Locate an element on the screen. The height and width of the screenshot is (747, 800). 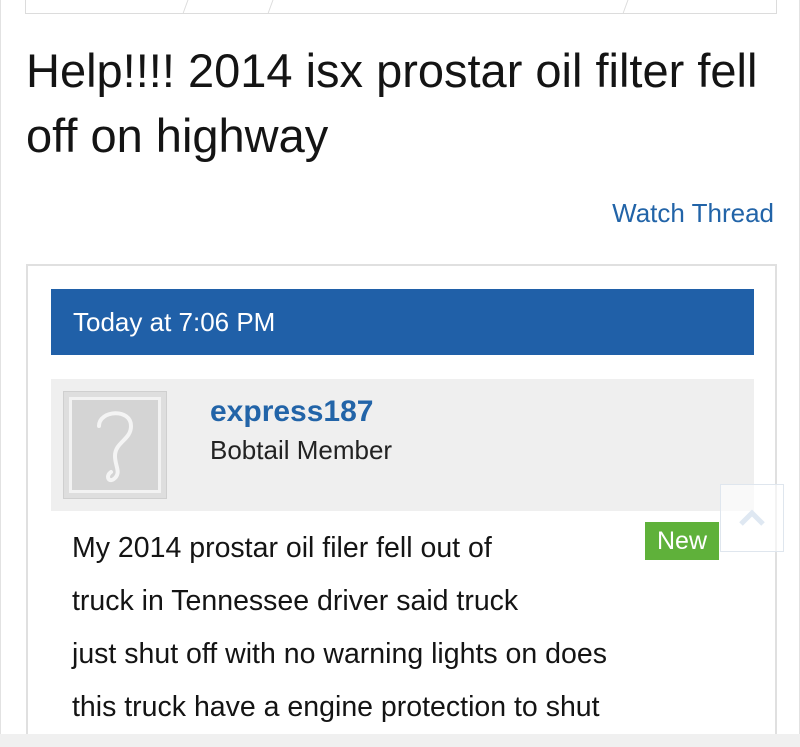
username-link: express187 is located at coordinates (291, 412).